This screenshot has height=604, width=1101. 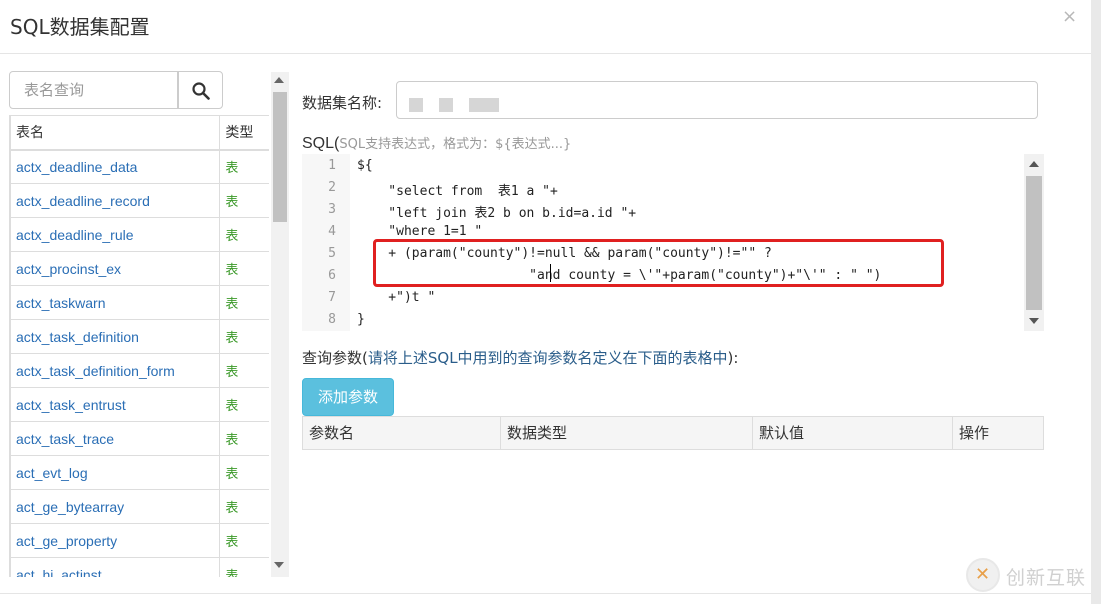 What do you see at coordinates (80, 27) in the screenshot?
I see `dialog-title: SQL数据集配置` at bounding box center [80, 27].